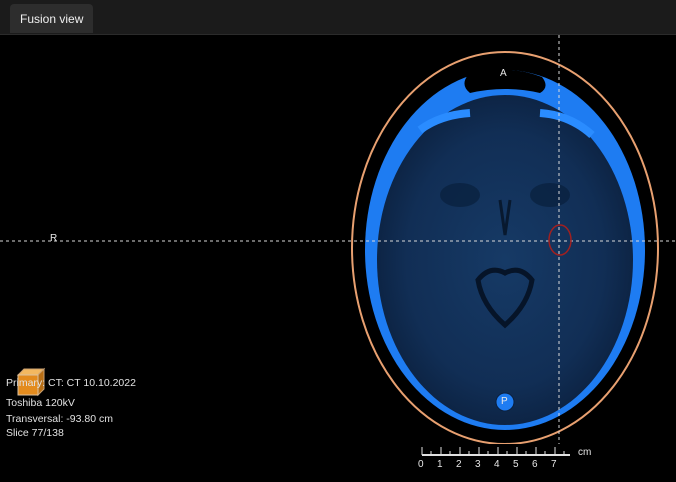 This screenshot has height=482, width=676. I want to click on scale-tick-2: 2, so click(459, 464).